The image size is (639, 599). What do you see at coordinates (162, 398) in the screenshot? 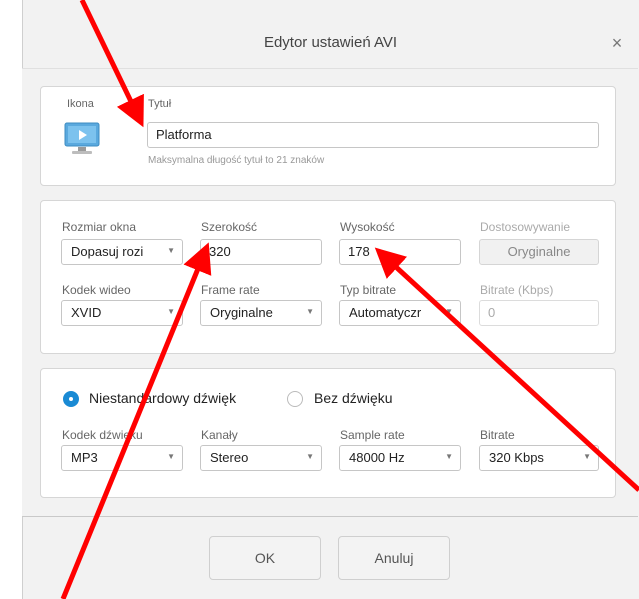
I see `radio-custom-audio-label: Niestandardowy dźwięk` at bounding box center [162, 398].